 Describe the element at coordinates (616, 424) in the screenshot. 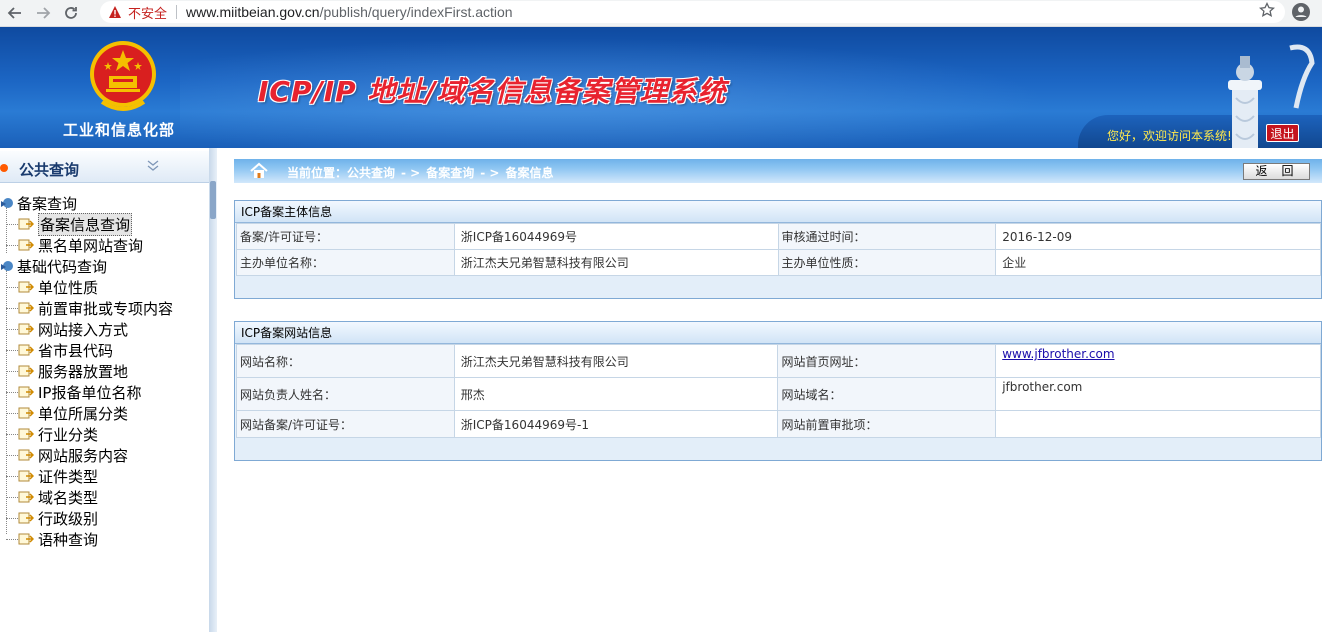

I see `field-value: 浙ICP备16044969号-1` at that location.